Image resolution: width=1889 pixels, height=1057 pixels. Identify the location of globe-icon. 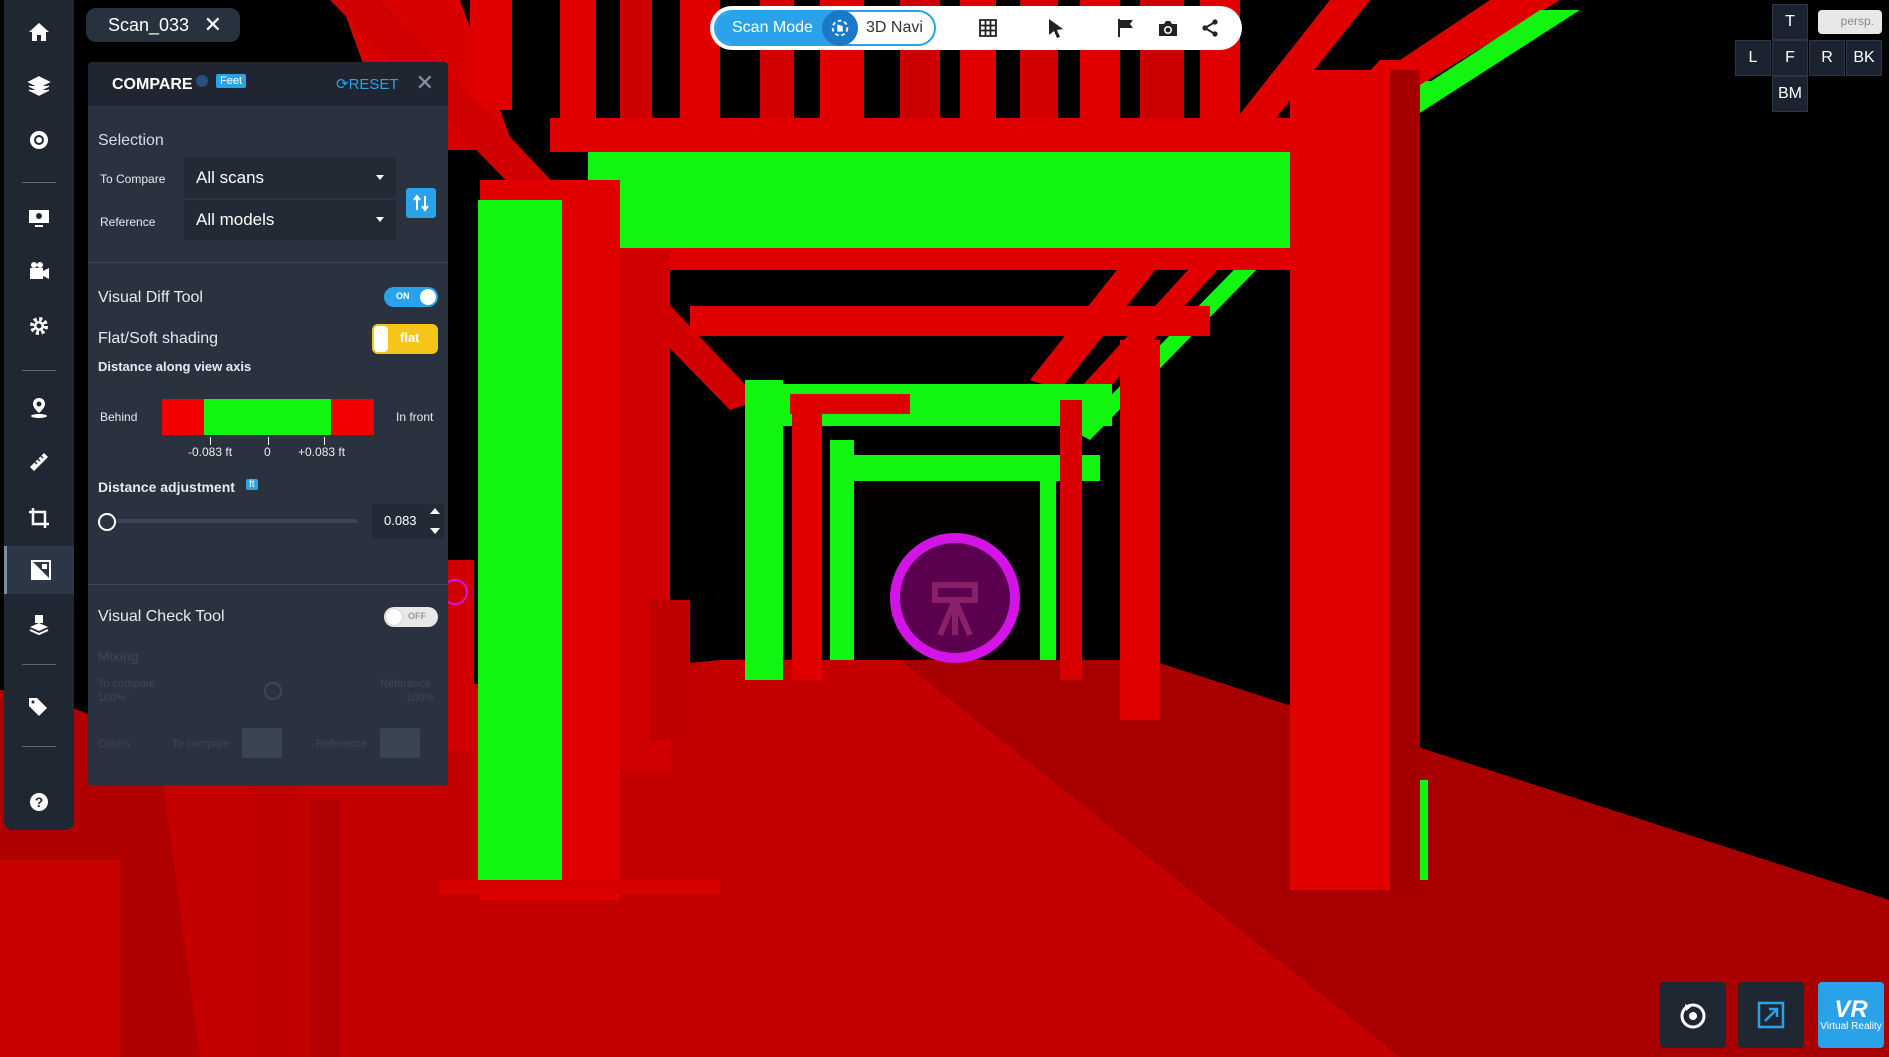
(39, 140).